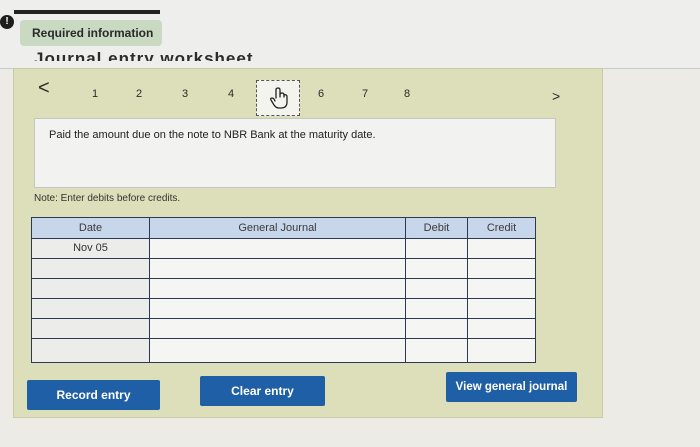 The image size is (700, 447). I want to click on top-rule, so click(87, 12).